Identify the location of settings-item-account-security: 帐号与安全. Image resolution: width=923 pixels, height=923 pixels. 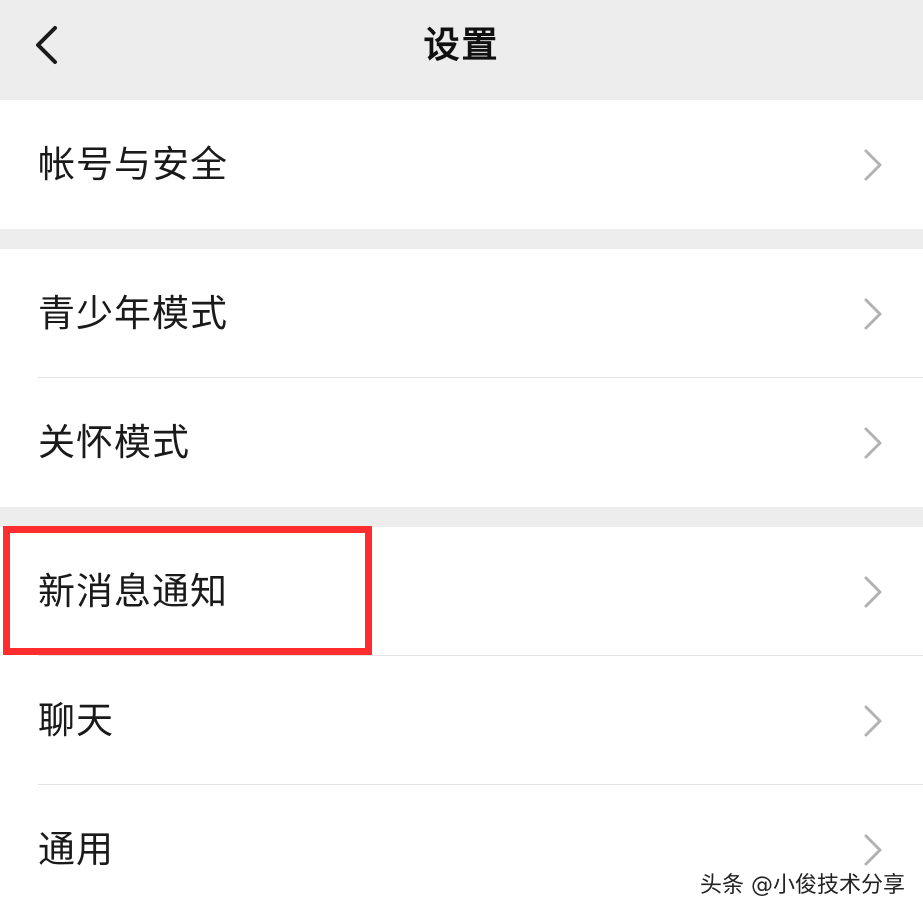
(461, 164).